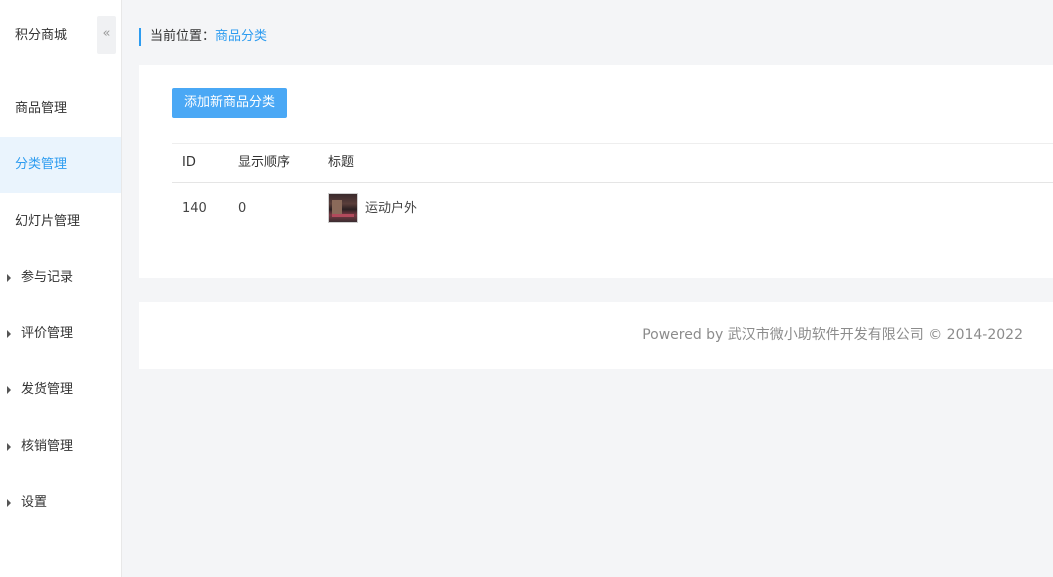 This screenshot has height=577, width=1053. I want to click on footer-copyright: Powered by 武汉市微小助软件开发有限公司 © 2014-2022, so click(832, 335).